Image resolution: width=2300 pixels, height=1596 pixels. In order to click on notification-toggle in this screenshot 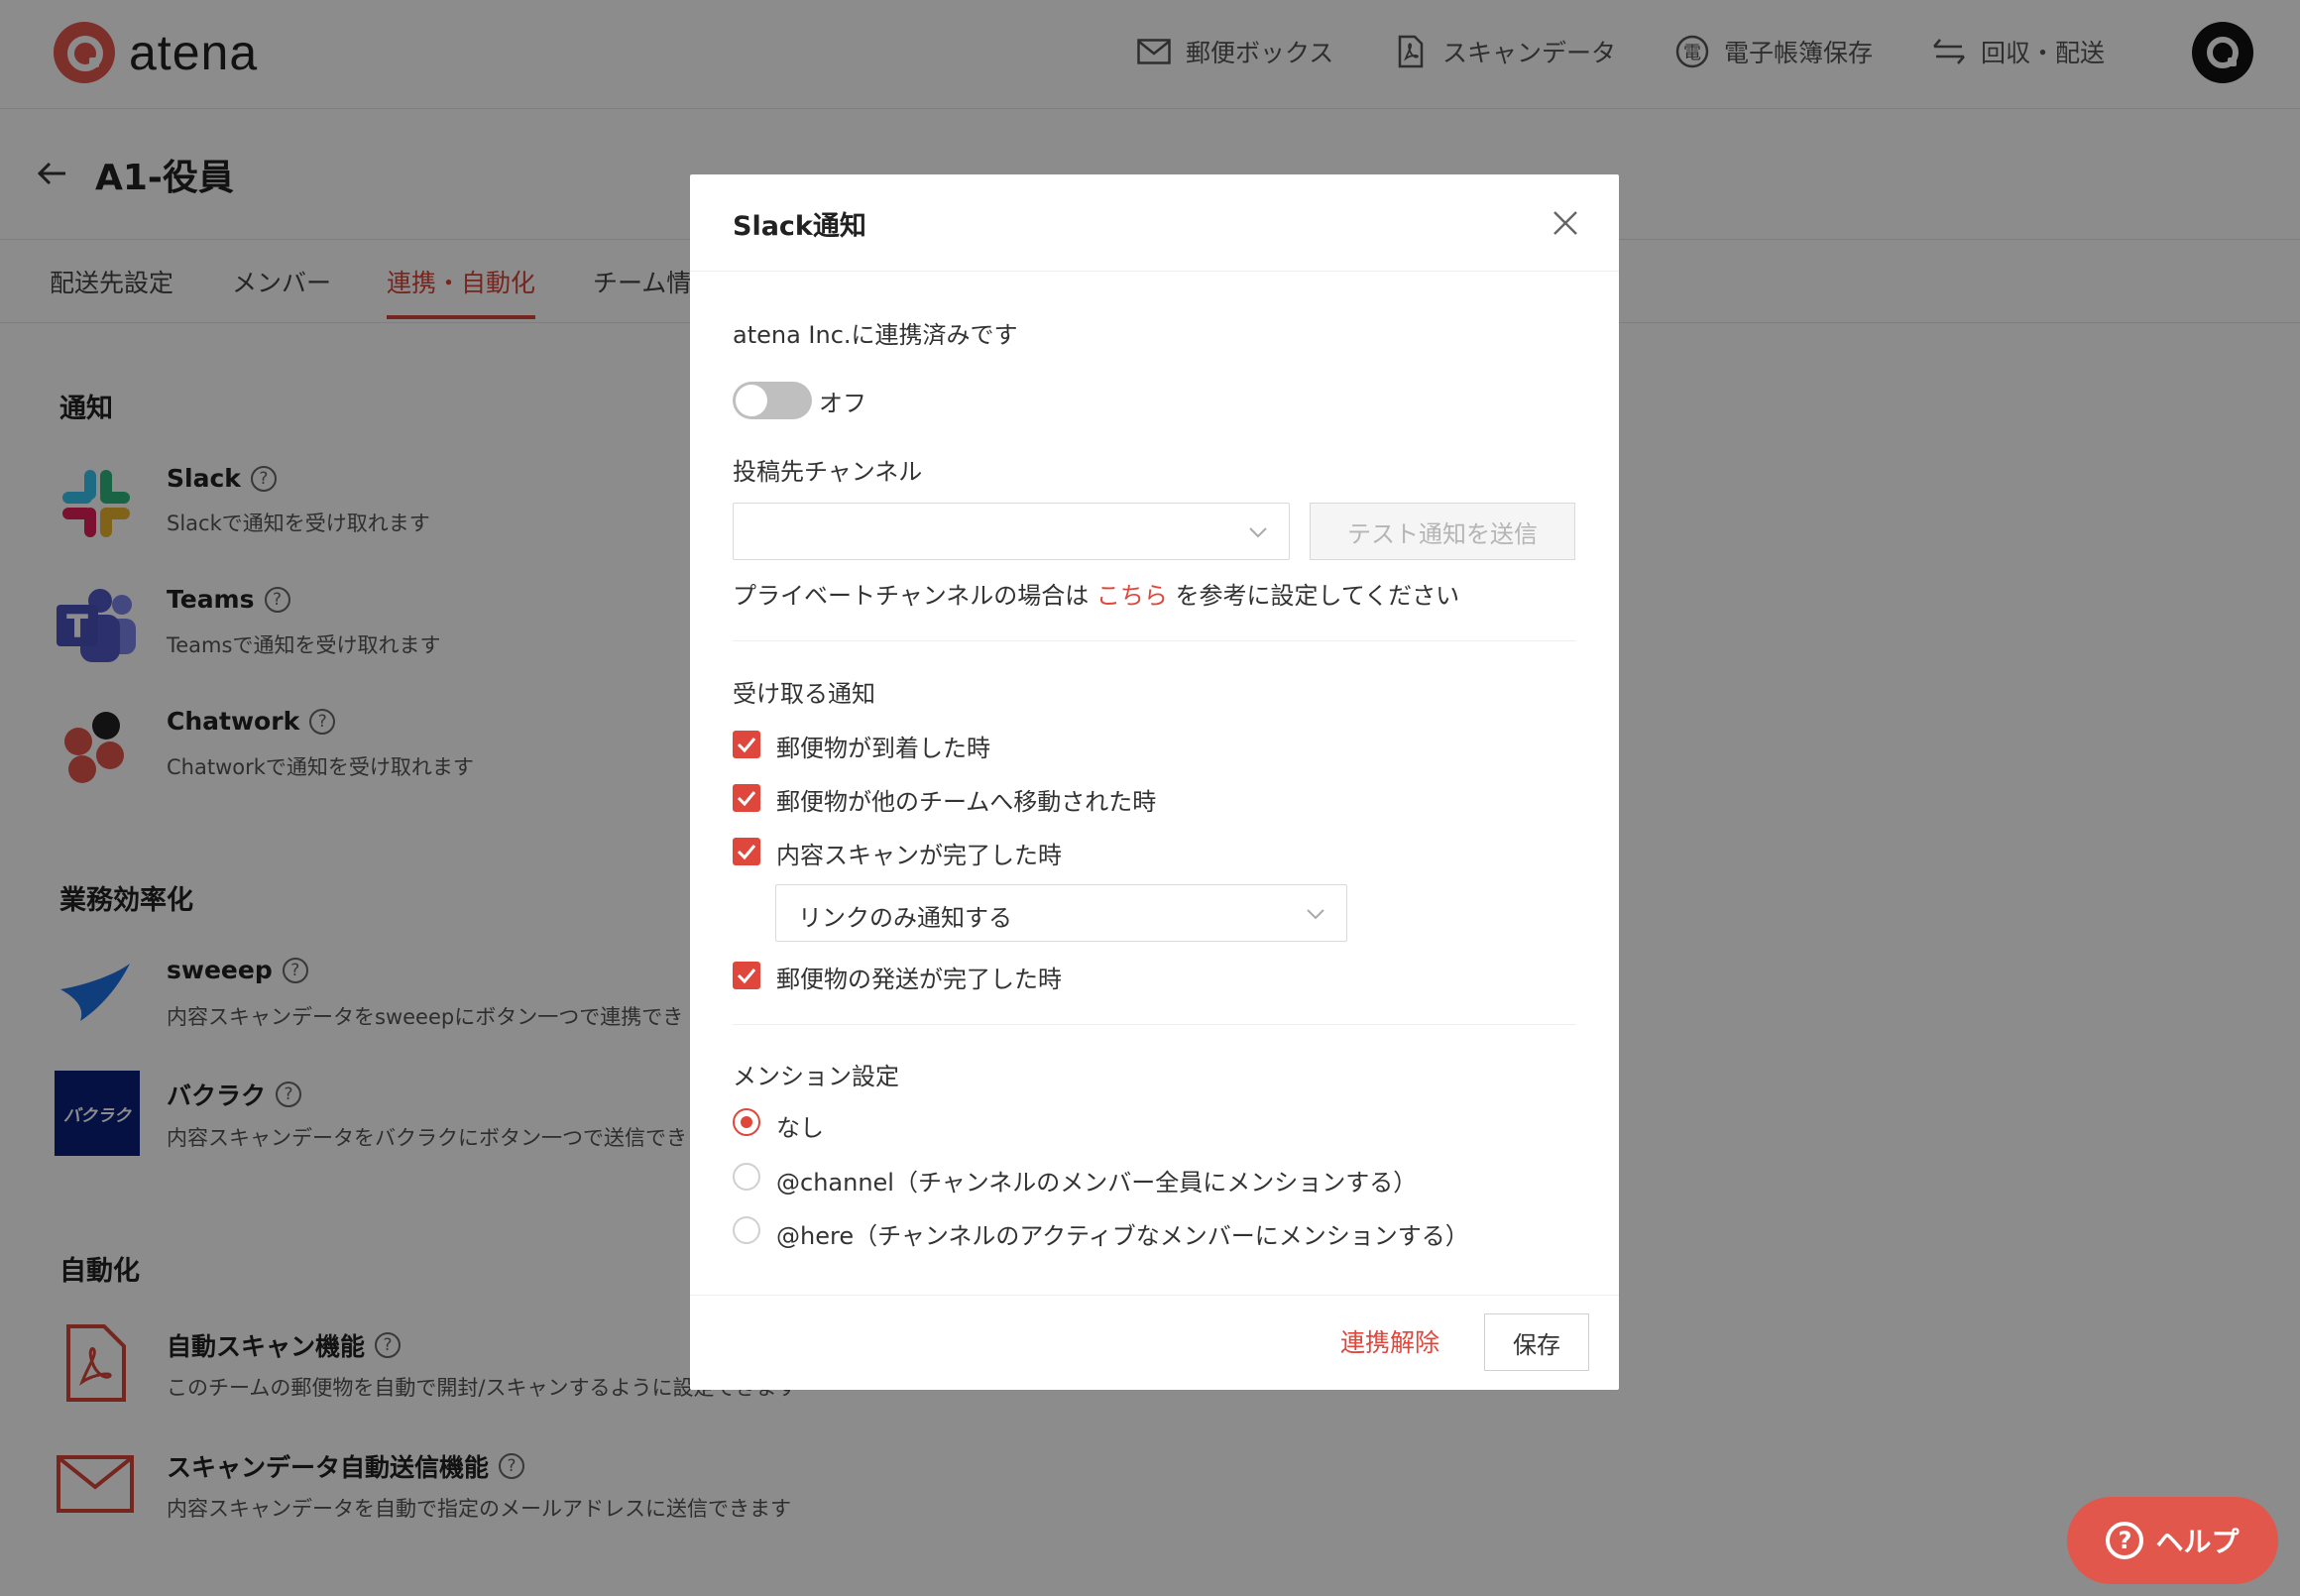, I will do `click(772, 401)`.